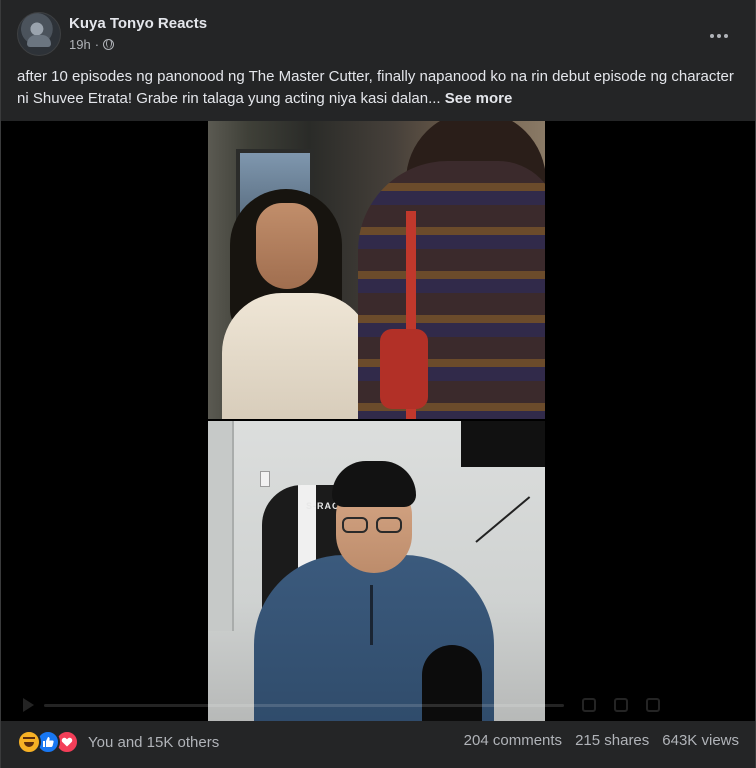  I want to click on globe-icon, so click(109, 44).